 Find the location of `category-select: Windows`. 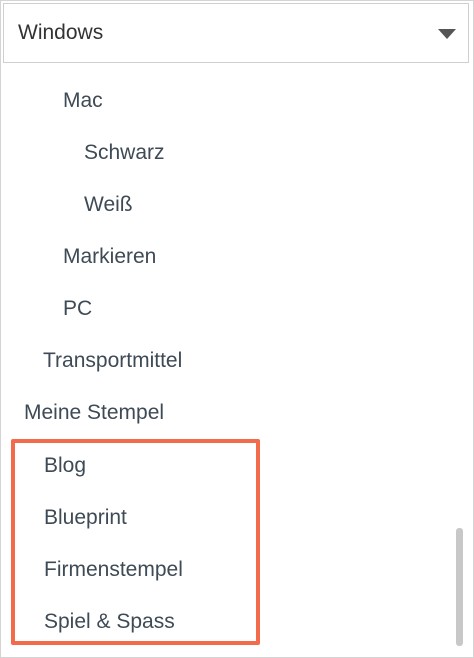

category-select: Windows is located at coordinates (236, 33).